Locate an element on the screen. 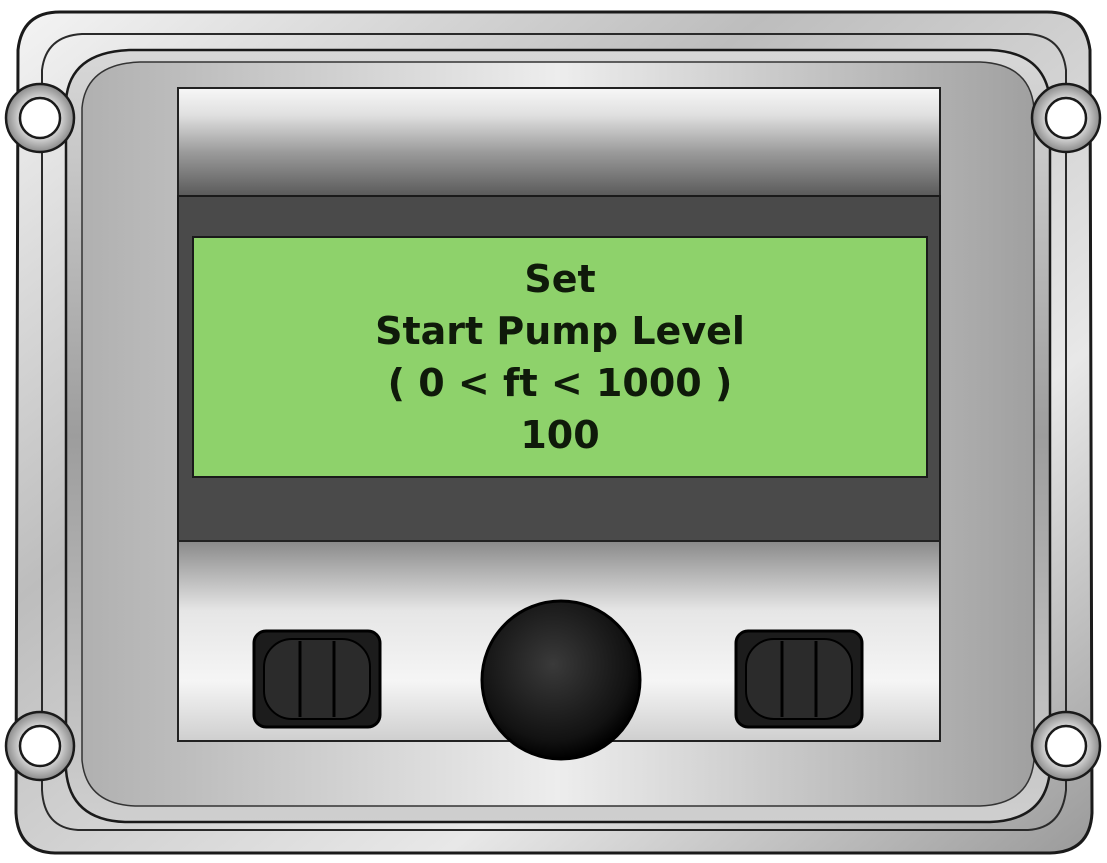  lcd-line-value: 100 is located at coordinates (560, 435).